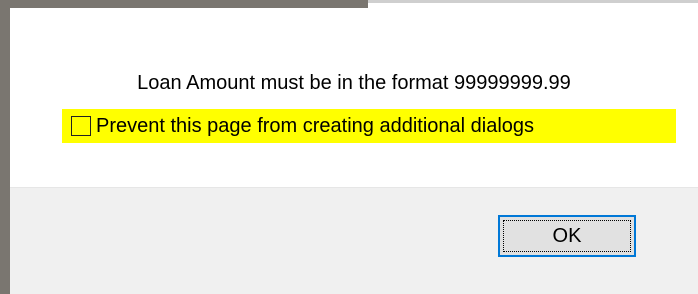 The image size is (698, 294). Describe the element at coordinates (533, 1) in the screenshot. I see `window-frame-top-right` at that location.